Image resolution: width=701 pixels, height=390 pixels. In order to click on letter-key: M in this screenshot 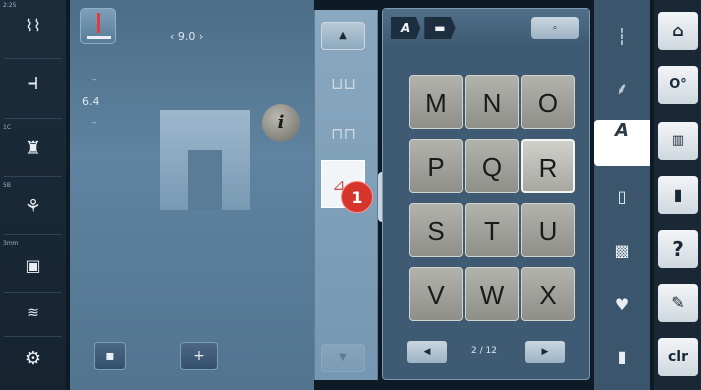, I will do `click(436, 102)`.